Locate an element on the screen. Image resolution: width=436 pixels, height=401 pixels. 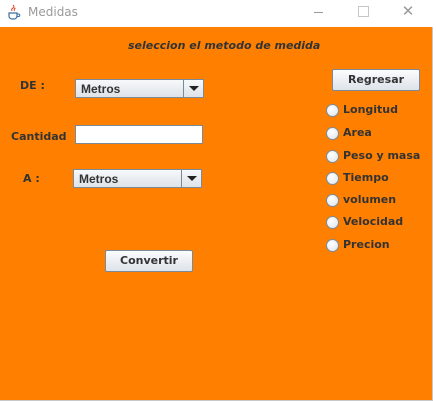
minimize-icon is located at coordinates (318, 12).